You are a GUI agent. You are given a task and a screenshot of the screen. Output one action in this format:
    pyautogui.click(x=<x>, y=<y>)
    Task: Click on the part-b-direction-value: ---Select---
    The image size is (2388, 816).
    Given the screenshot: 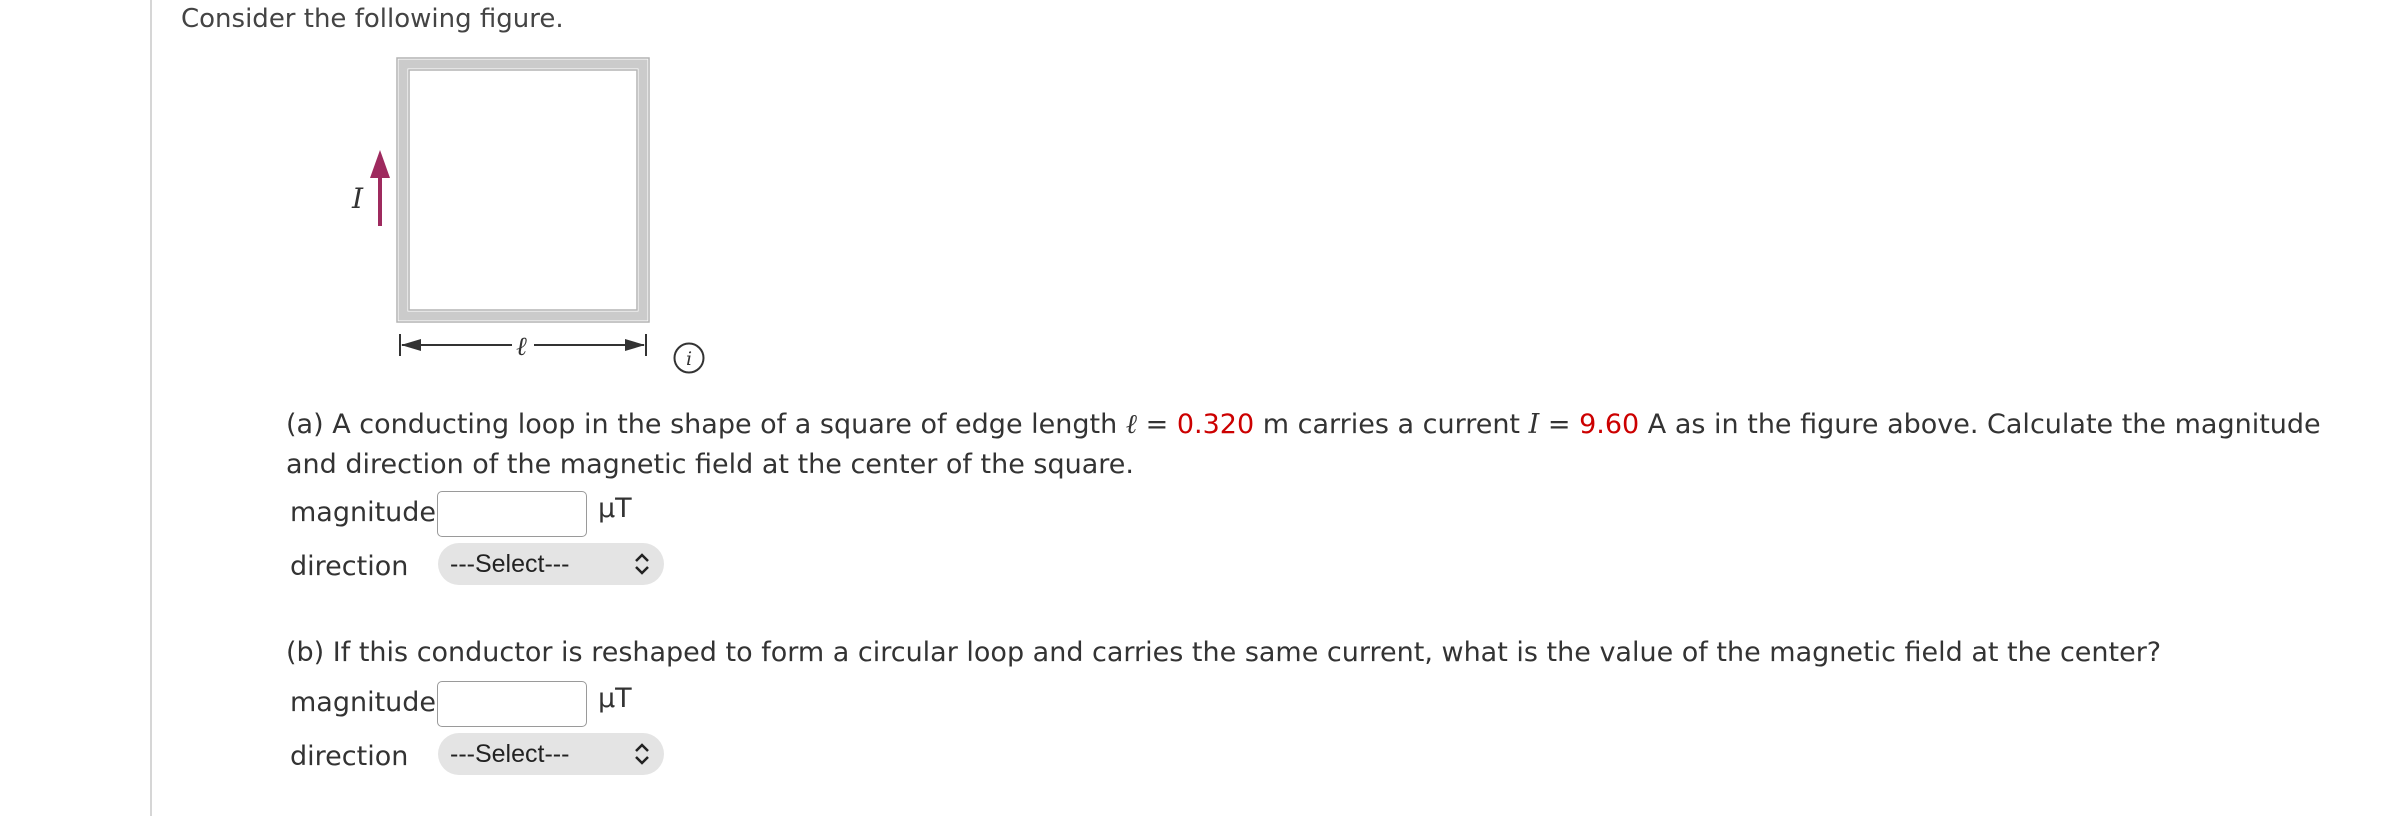 What is the action you would take?
    pyautogui.click(x=510, y=753)
    